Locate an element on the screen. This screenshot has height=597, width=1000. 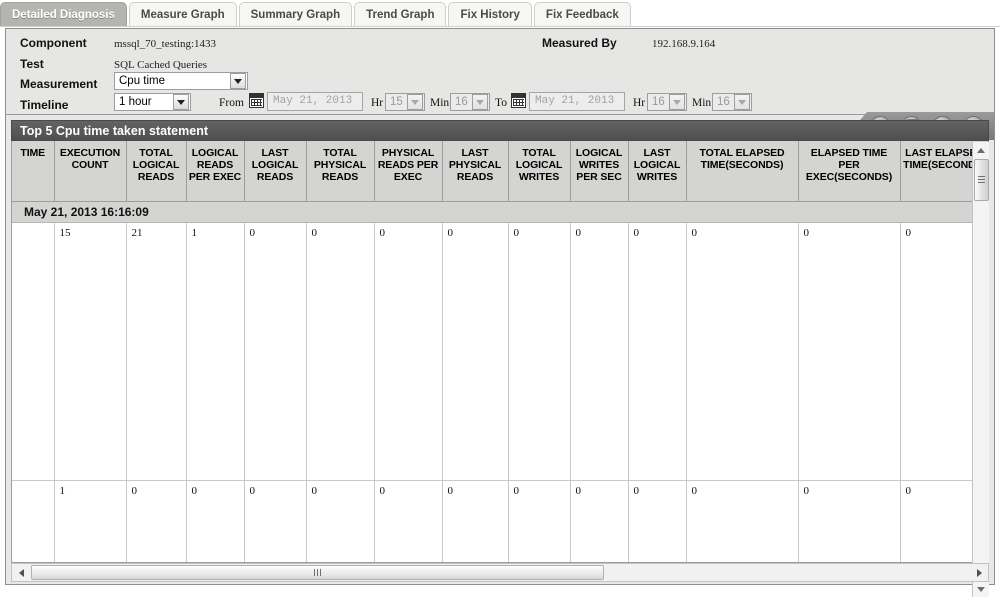
to-hr-label: Hr is located at coordinates (639, 103).